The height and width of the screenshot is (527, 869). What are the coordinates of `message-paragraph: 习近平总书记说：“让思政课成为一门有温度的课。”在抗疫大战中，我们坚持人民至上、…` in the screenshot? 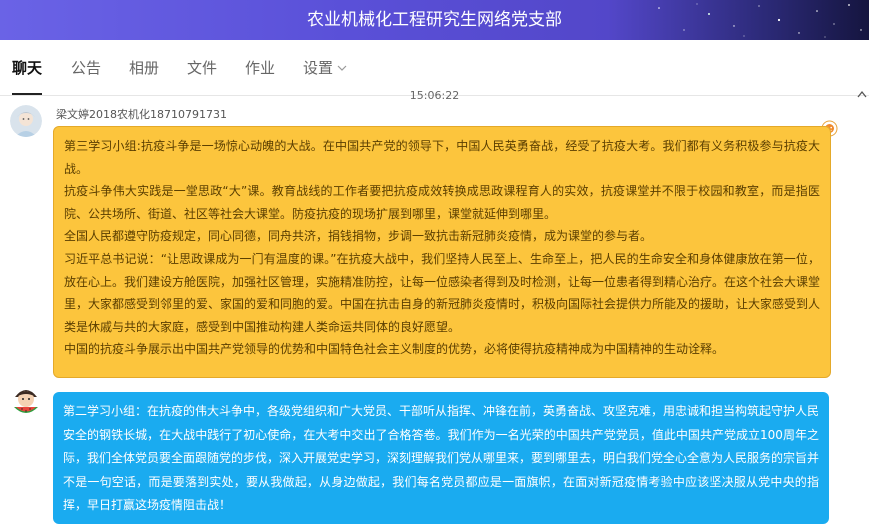 It's located at (442, 292).